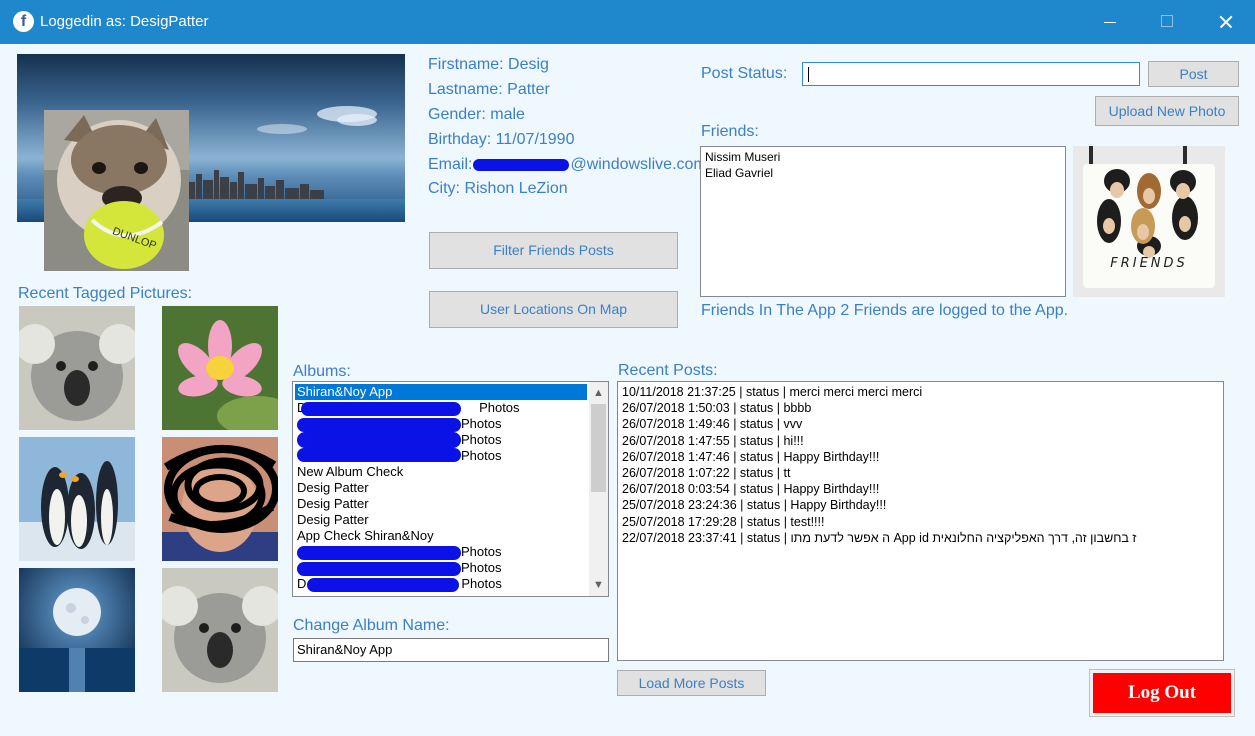  What do you see at coordinates (451, 650) in the screenshot?
I see `album-name-input: Shiran&Noy App` at bounding box center [451, 650].